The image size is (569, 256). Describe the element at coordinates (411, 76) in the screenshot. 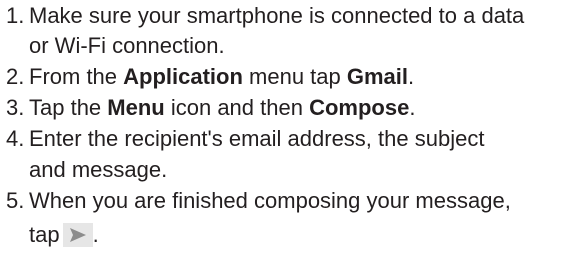

I see `step-2-suffix: .` at that location.